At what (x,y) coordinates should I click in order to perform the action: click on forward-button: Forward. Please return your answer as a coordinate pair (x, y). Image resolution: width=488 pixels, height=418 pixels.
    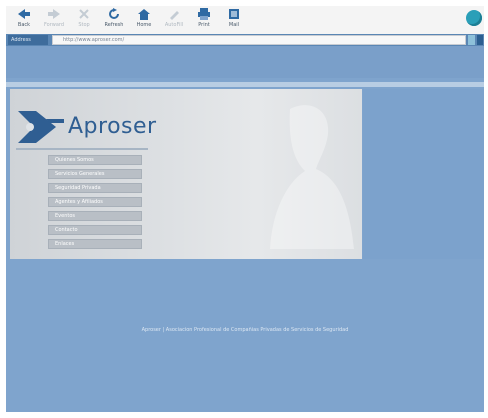
    Looking at the image, I should click on (54, 20).